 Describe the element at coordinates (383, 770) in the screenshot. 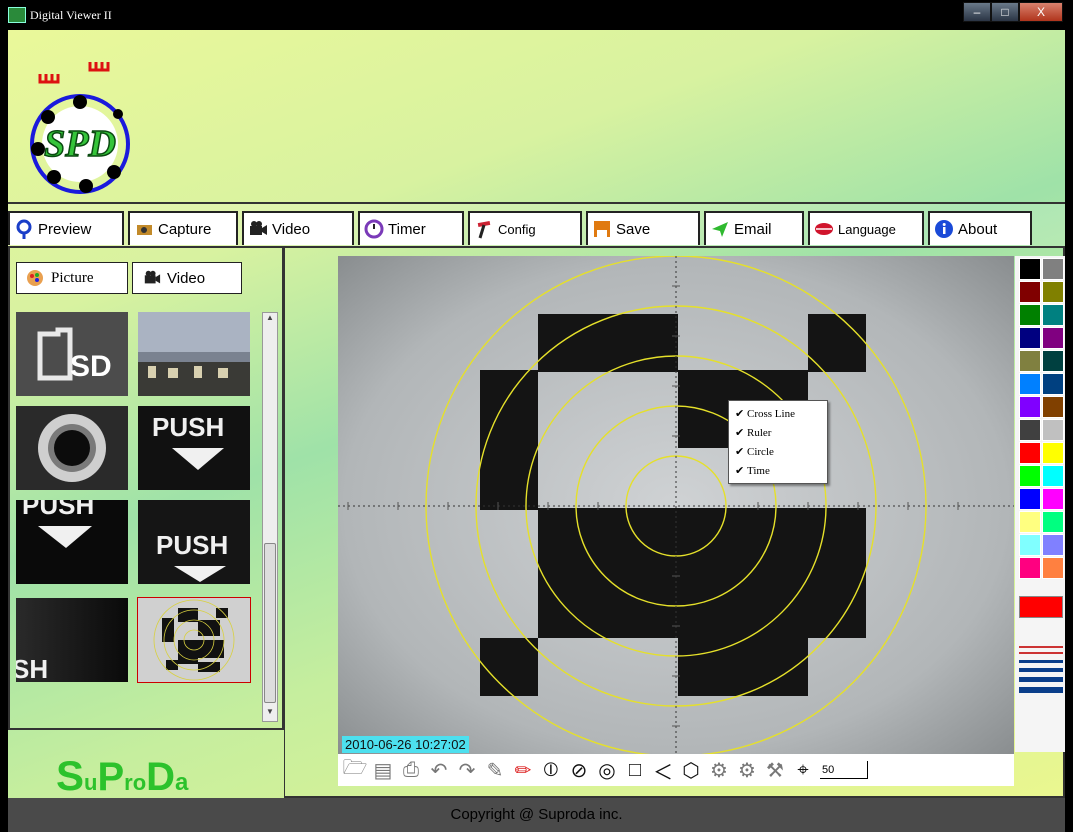

I see `save-file-icon: ▤` at that location.